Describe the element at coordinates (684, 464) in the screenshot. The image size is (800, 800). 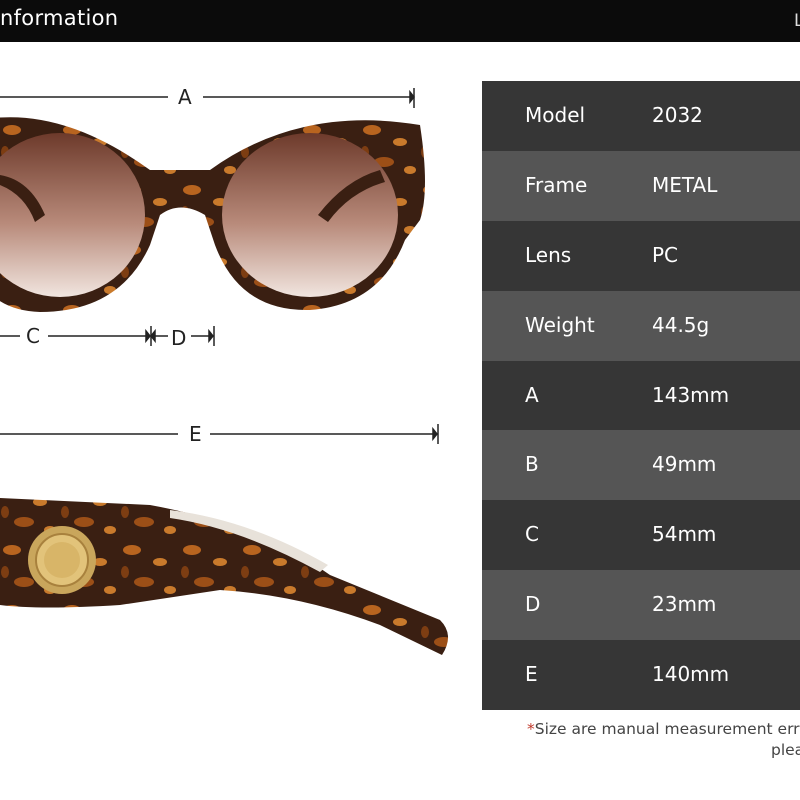
I see `spec-value: 49mm` at that location.